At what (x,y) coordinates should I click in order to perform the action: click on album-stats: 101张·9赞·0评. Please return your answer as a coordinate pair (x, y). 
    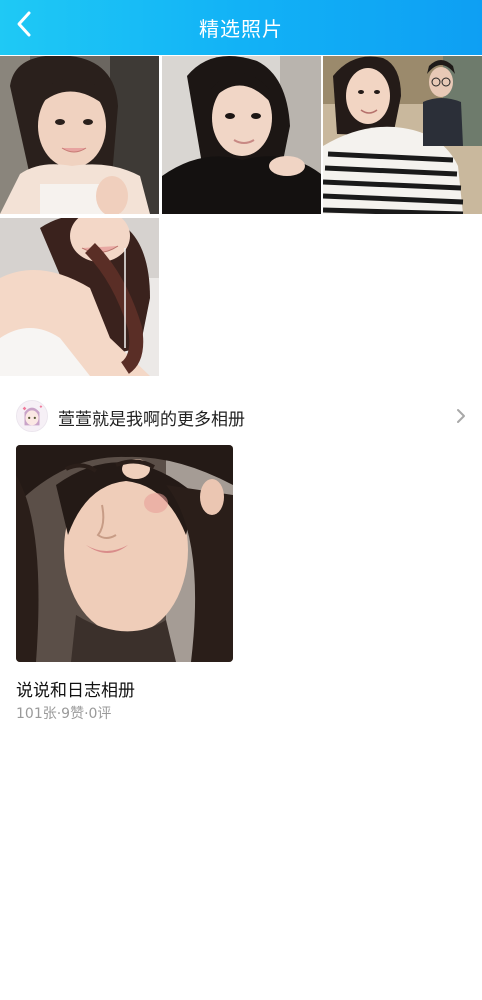
    Looking at the image, I should click on (64, 714).